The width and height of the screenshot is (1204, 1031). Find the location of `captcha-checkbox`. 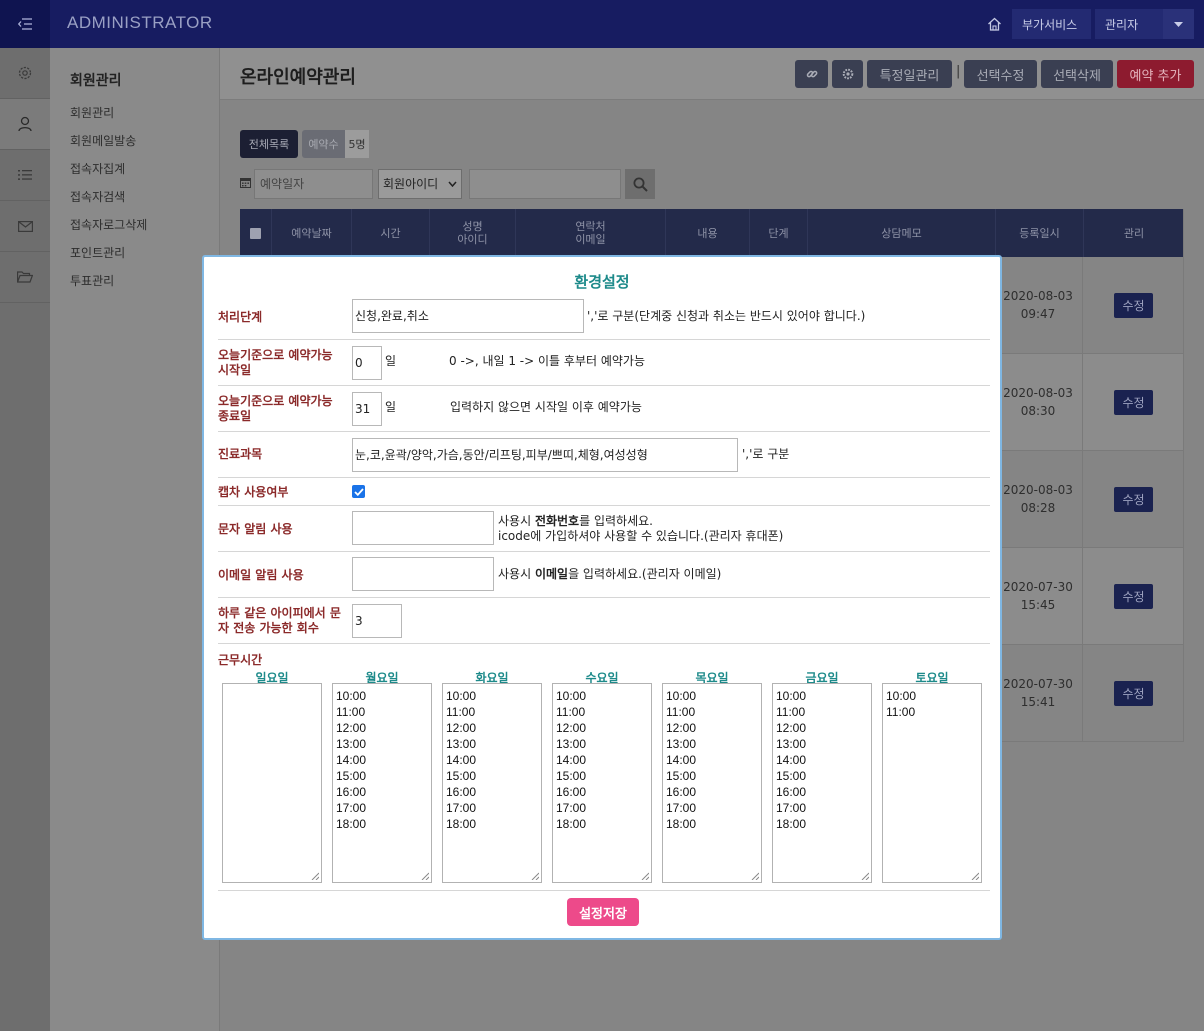

captcha-checkbox is located at coordinates (358, 491).